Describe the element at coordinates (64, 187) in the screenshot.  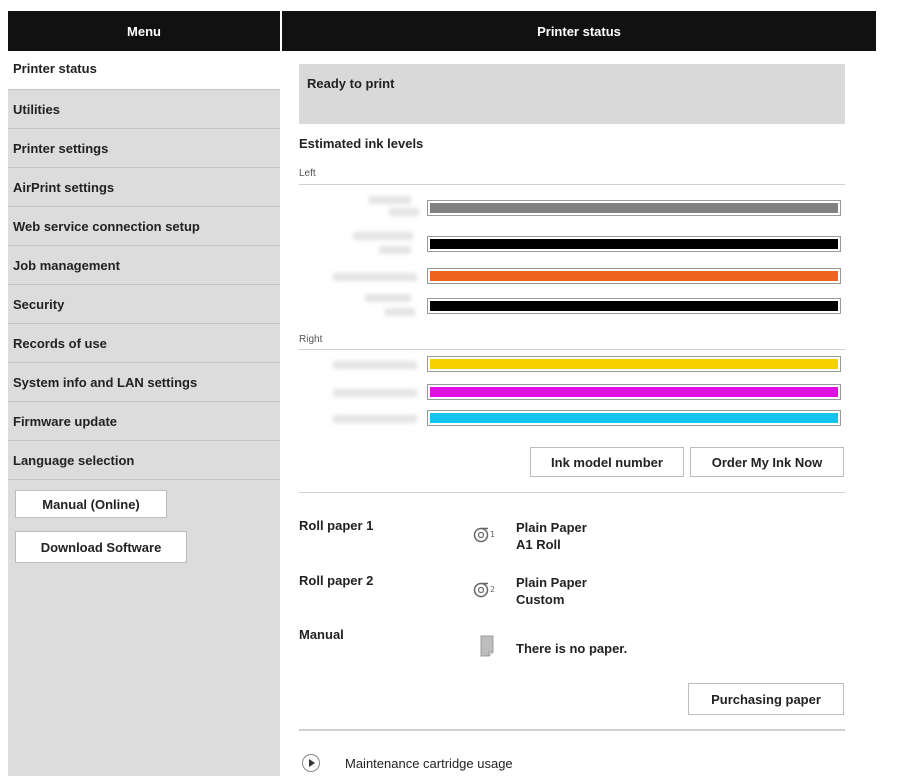
I see `sidebar-item-label: AirPrint settings` at that location.